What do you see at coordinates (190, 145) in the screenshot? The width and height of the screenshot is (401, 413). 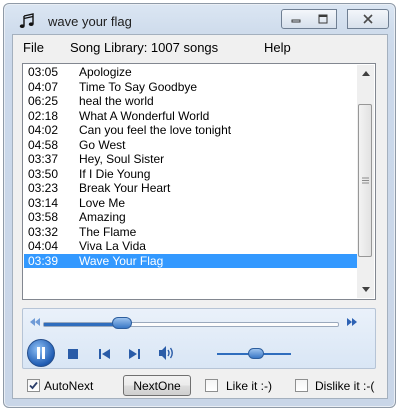 I see `list-item: 04:58 Go West` at bounding box center [190, 145].